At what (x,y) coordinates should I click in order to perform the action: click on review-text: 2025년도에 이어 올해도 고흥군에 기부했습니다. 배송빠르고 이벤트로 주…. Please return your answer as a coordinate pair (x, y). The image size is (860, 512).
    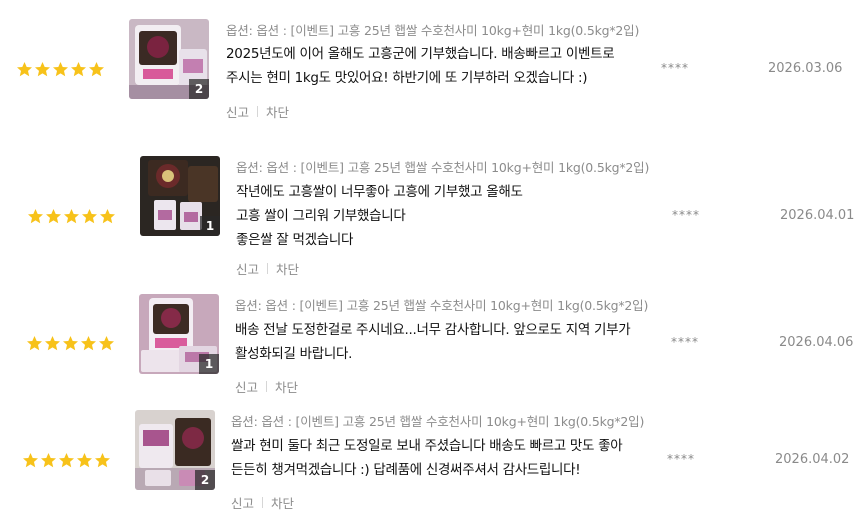
    Looking at the image, I should click on (420, 66).